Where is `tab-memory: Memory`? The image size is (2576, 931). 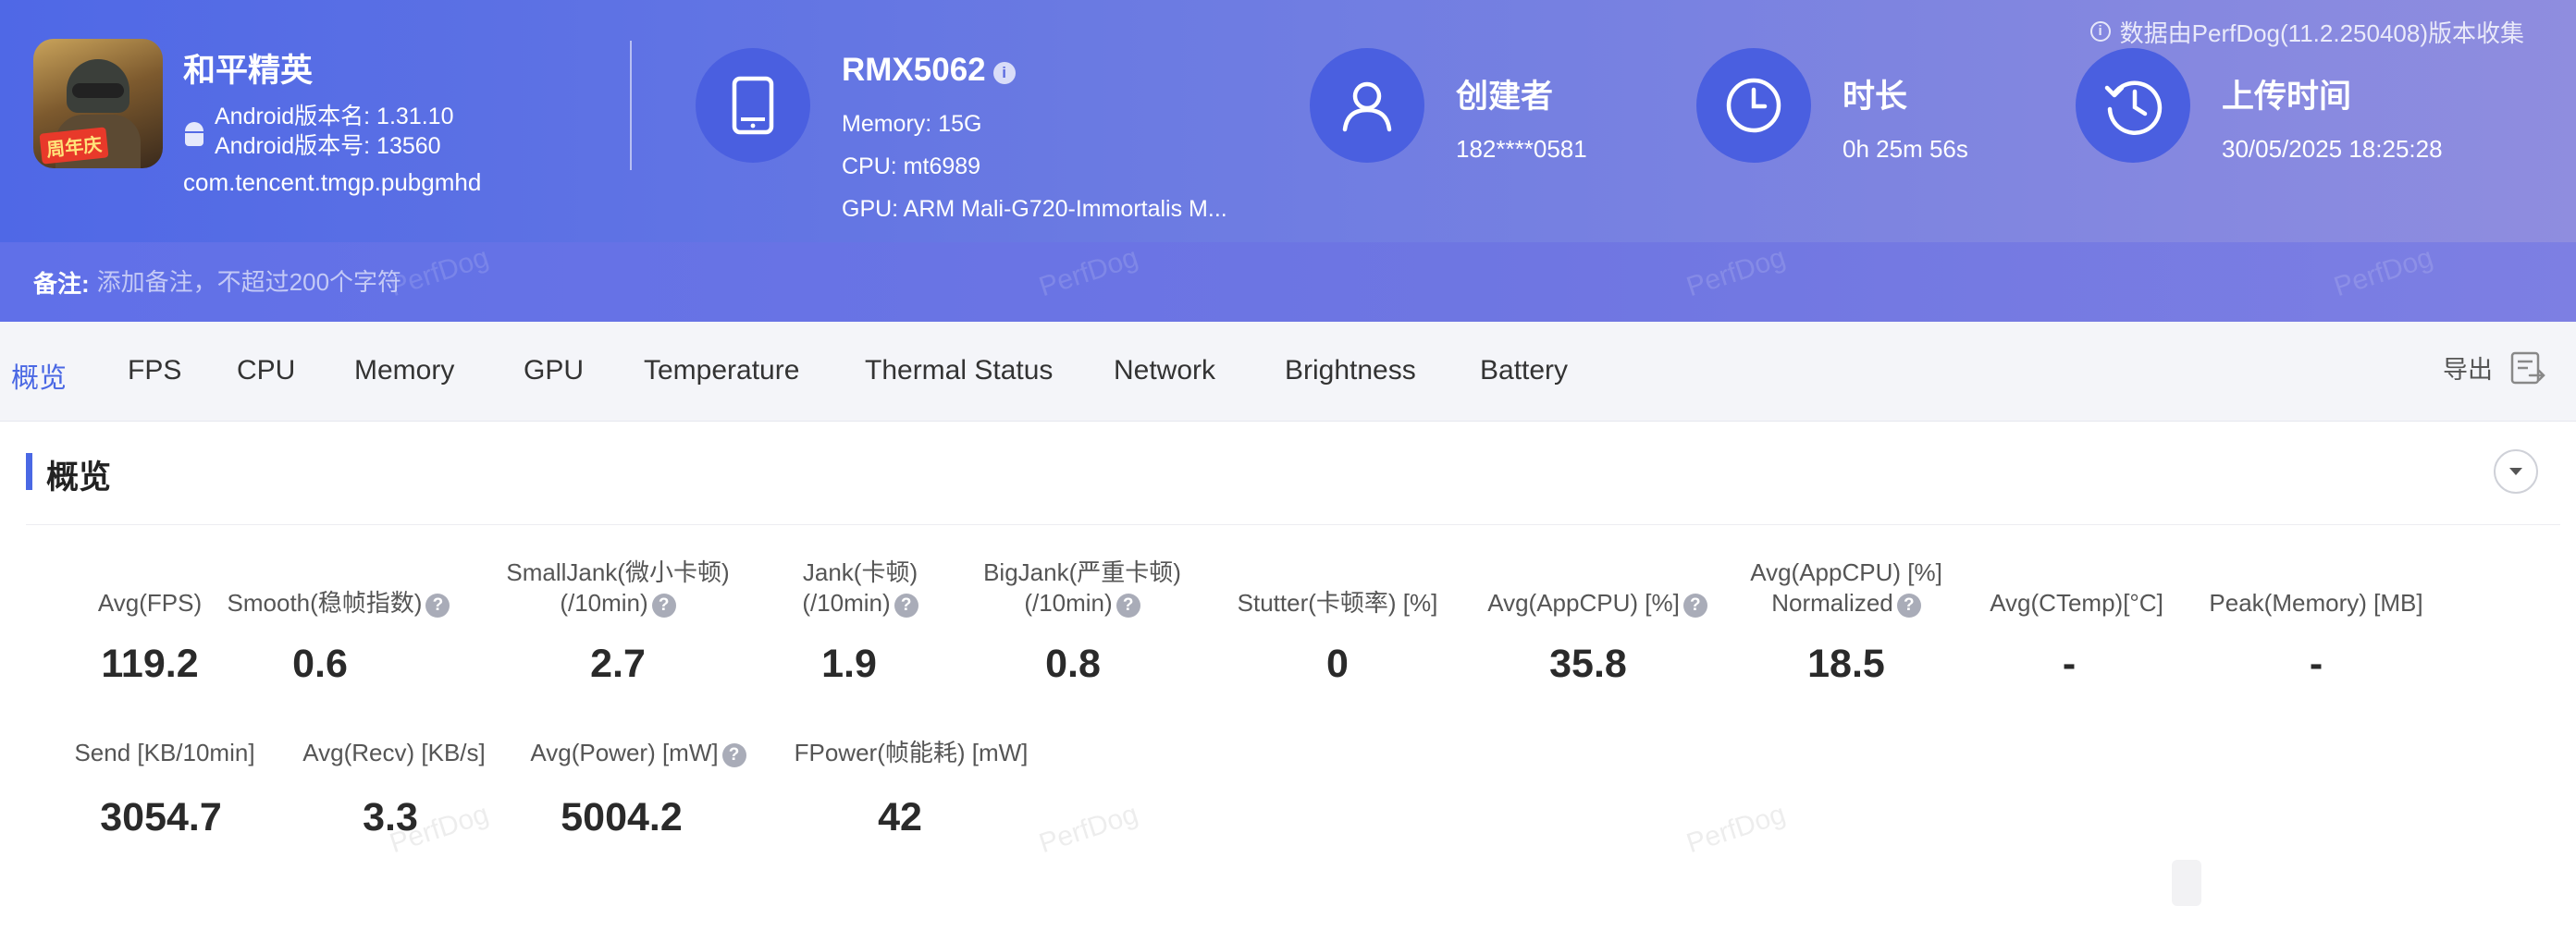
tab-memory: Memory is located at coordinates (404, 371).